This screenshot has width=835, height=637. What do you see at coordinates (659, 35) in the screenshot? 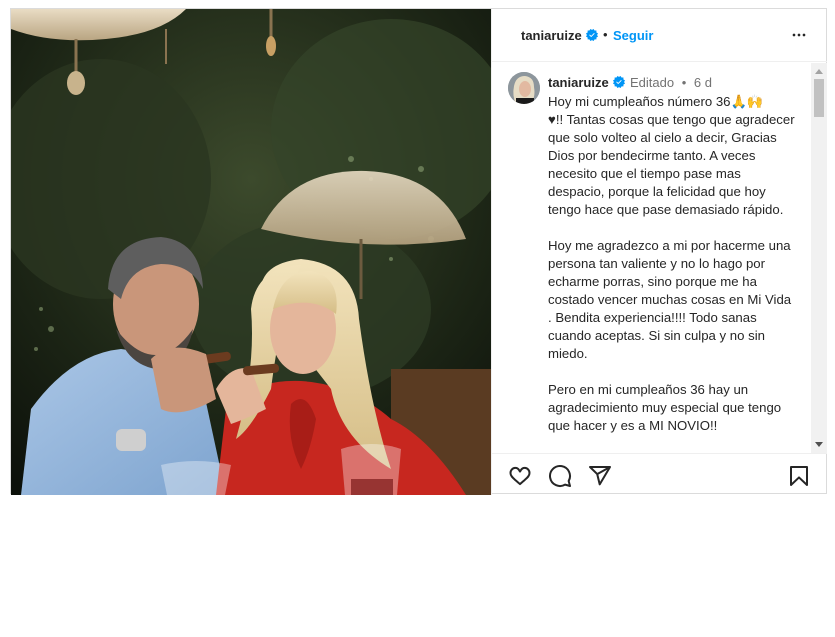
I see `post-header: taniaruize • Seguir` at bounding box center [659, 35].